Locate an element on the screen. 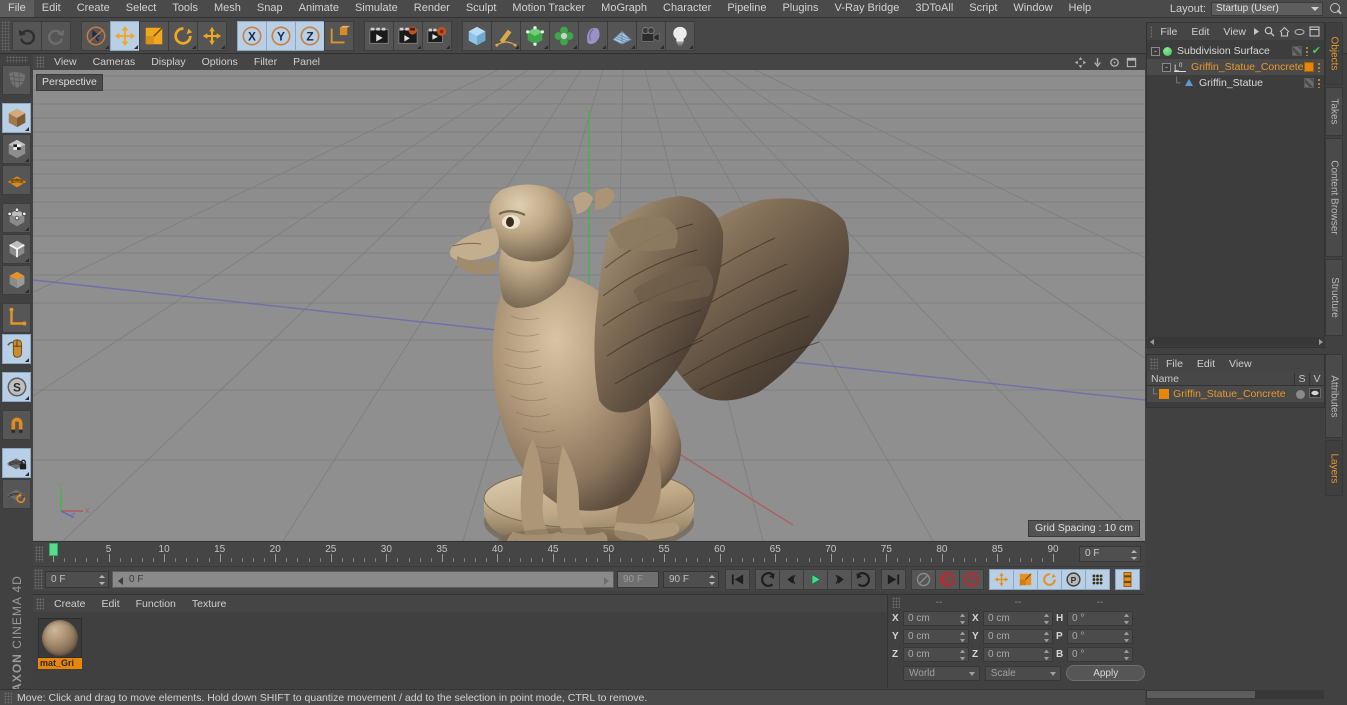 This screenshot has height=705, width=1347. objmgr-menu-edit: Edit is located at coordinates (1200, 32).